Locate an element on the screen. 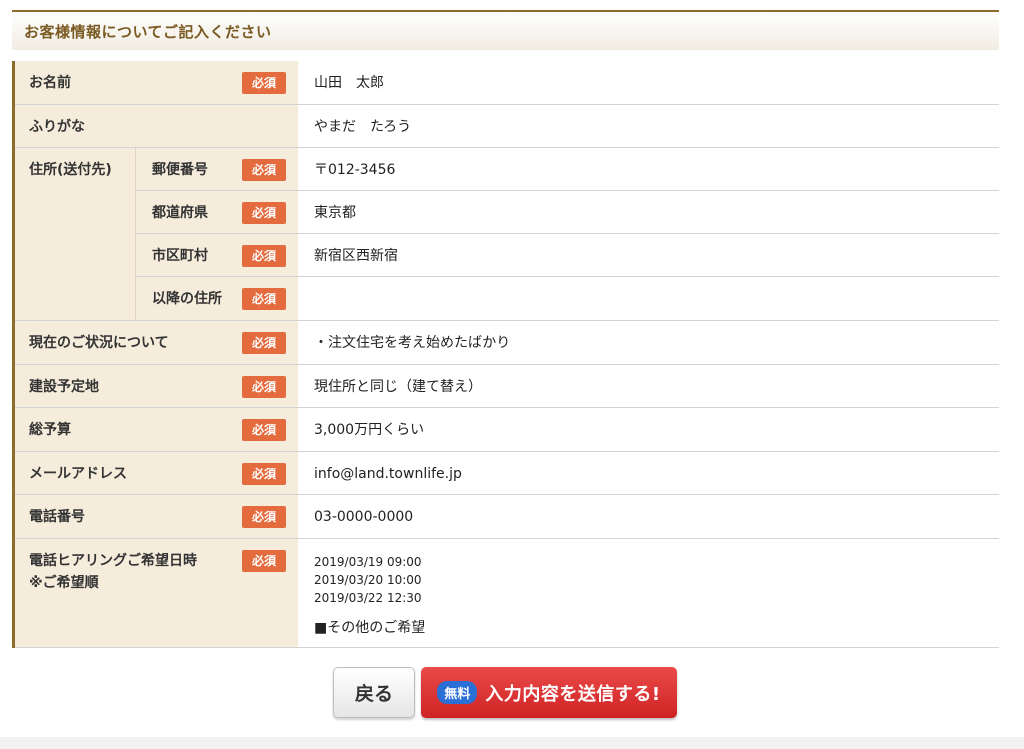  label-hearing-line2: ※ご希望順 is located at coordinates (64, 583).